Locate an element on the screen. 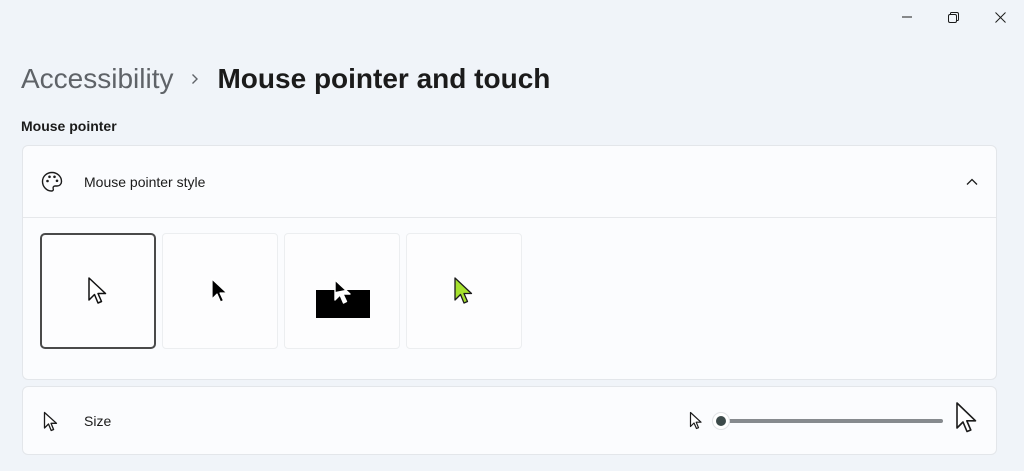 The width and height of the screenshot is (1024, 471). size-slider-track is located at coordinates (831, 421).